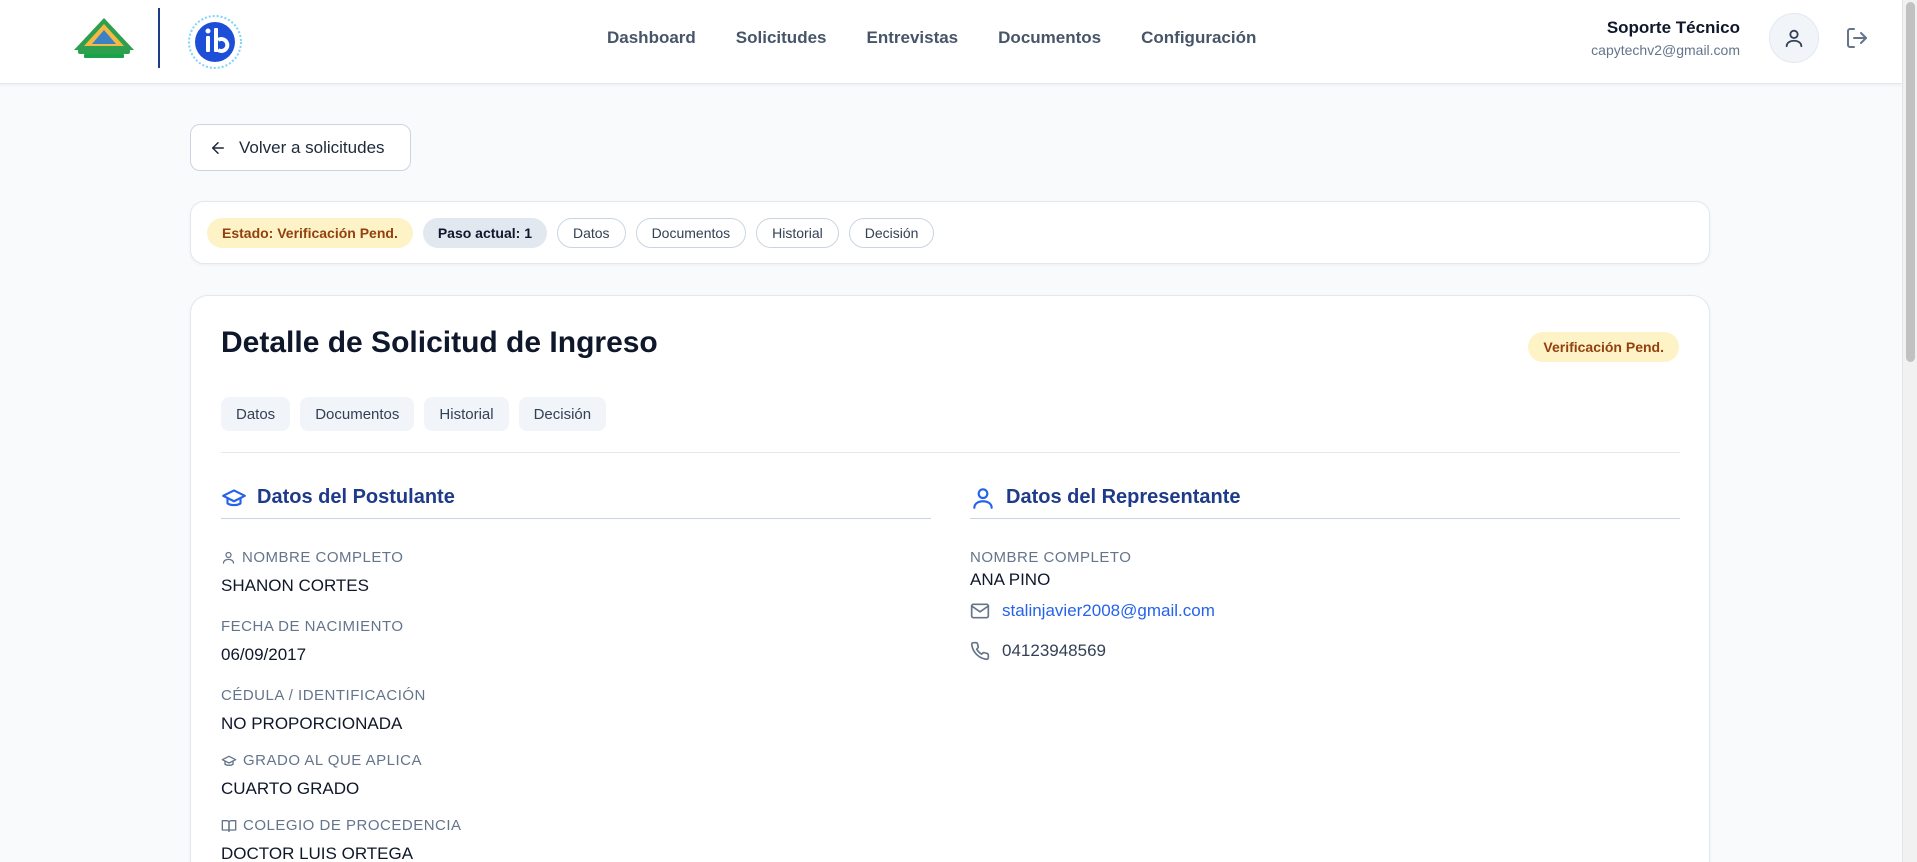 Image resolution: width=1917 pixels, height=862 pixels. Describe the element at coordinates (1051, 557) in the screenshot. I see `field-label-rep-nombre: NOMBRE COMPLETO` at that location.